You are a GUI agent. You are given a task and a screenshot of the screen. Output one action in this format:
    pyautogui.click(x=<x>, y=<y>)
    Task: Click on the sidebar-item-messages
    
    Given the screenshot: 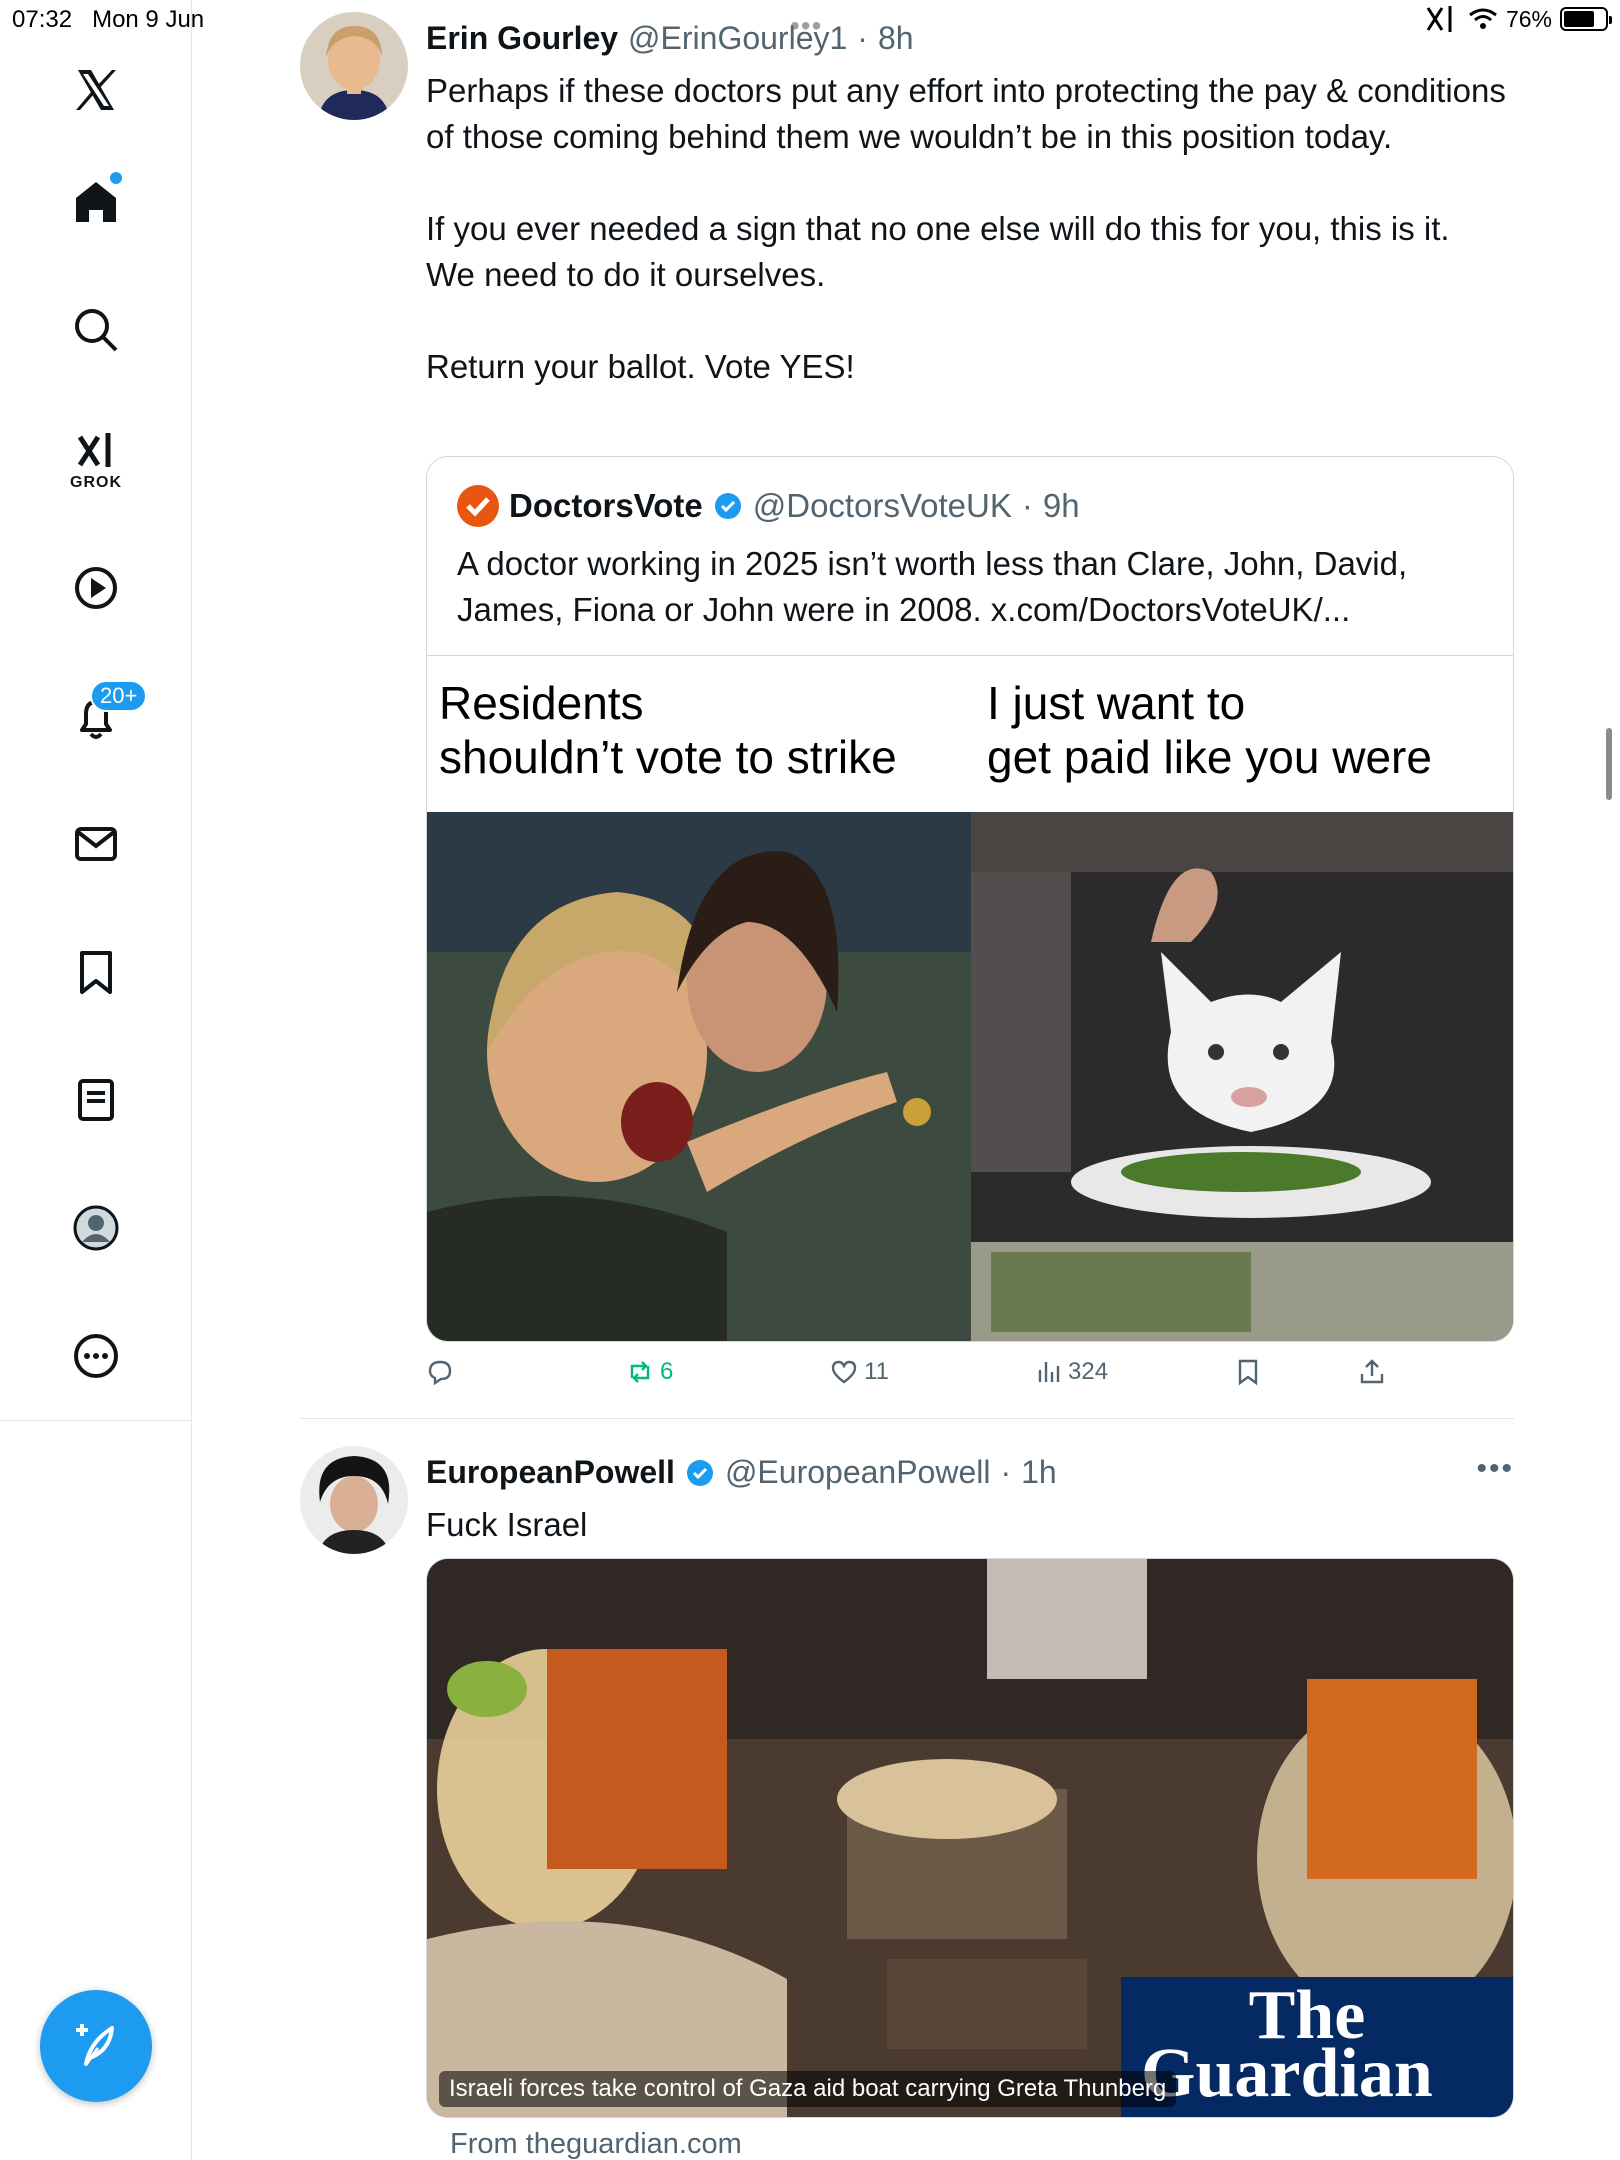 What is the action you would take?
    pyautogui.click(x=96, y=844)
    